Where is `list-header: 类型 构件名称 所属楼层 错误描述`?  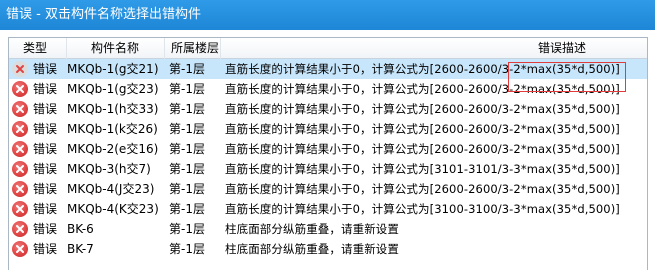
list-header: 类型 构件名称 所属楼层 错误描述 is located at coordinates (328, 48).